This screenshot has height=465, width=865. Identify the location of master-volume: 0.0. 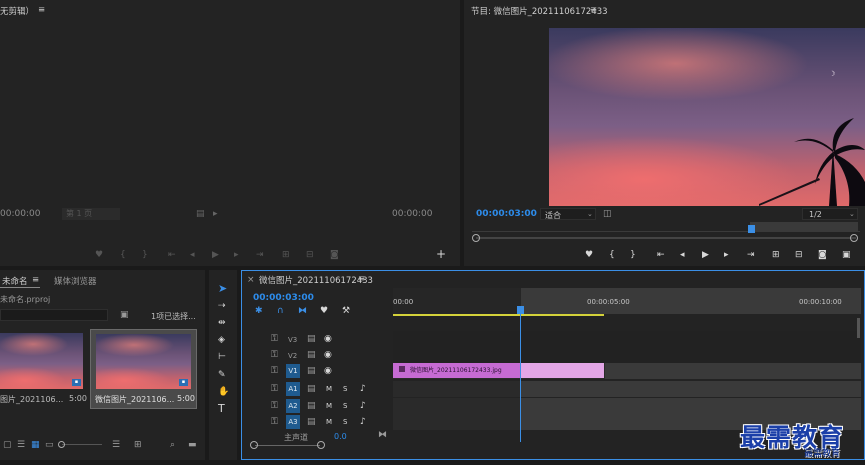
(340, 436).